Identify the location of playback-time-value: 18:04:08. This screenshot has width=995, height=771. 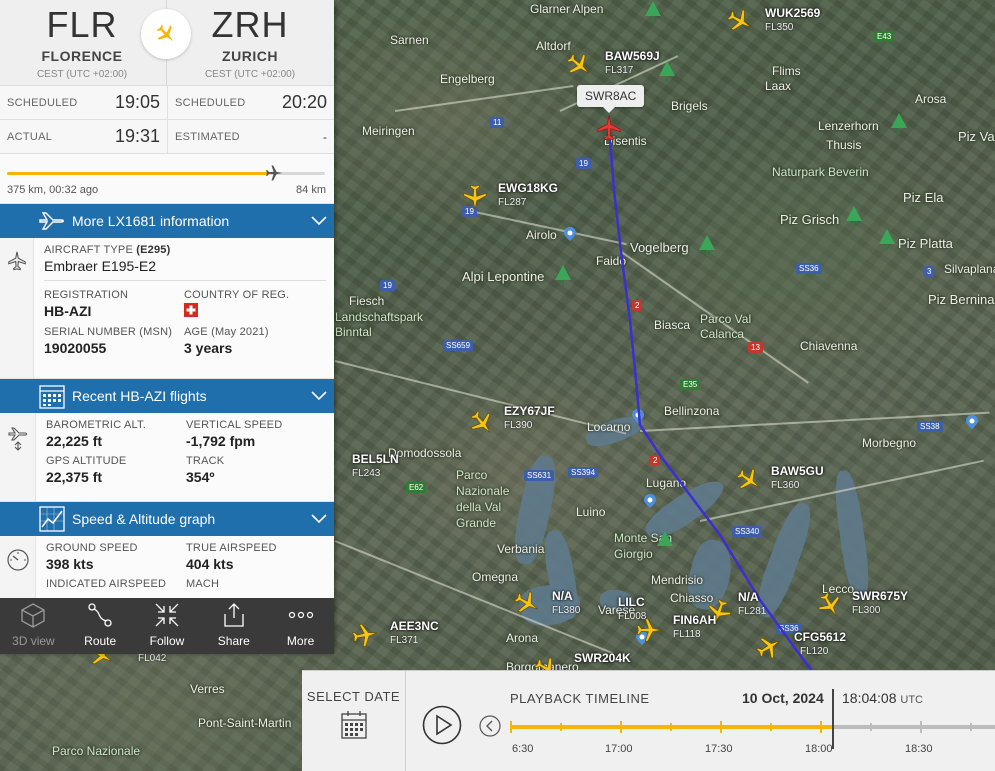
(869, 698).